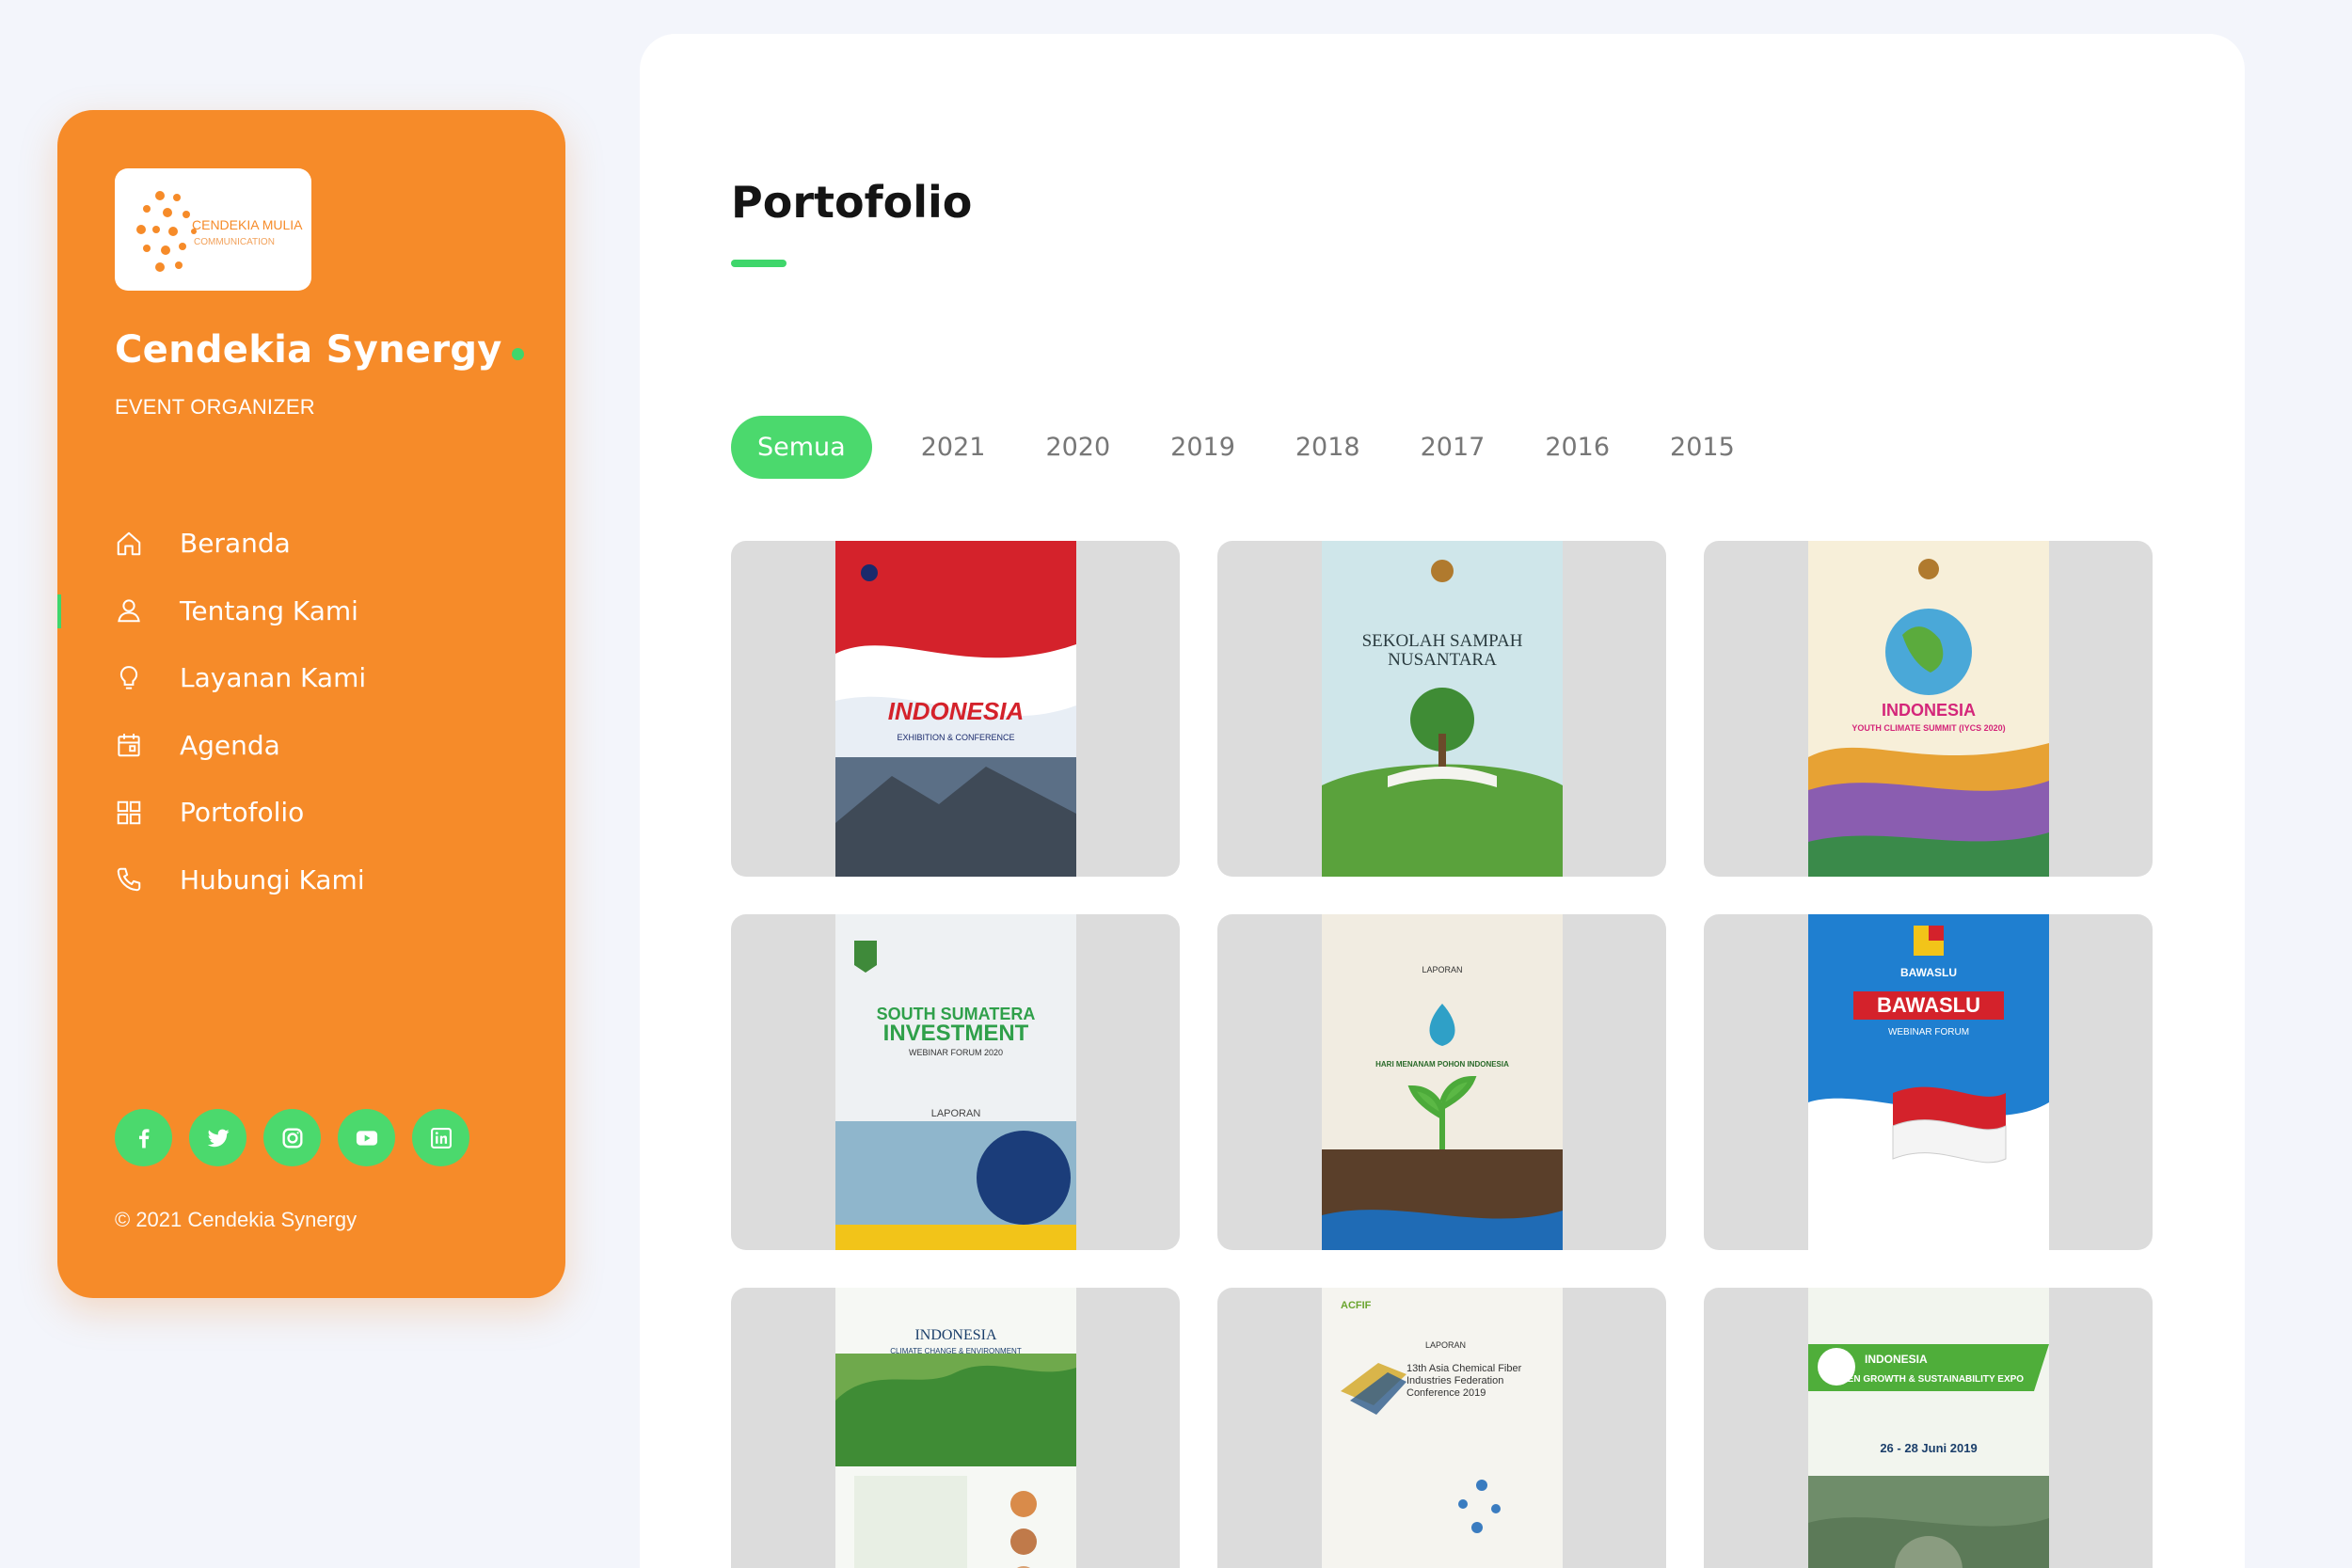 The image size is (2352, 1568). What do you see at coordinates (955, 737) in the screenshot?
I see `svg-text: EXHIBITION & CONFERENCE` at bounding box center [955, 737].